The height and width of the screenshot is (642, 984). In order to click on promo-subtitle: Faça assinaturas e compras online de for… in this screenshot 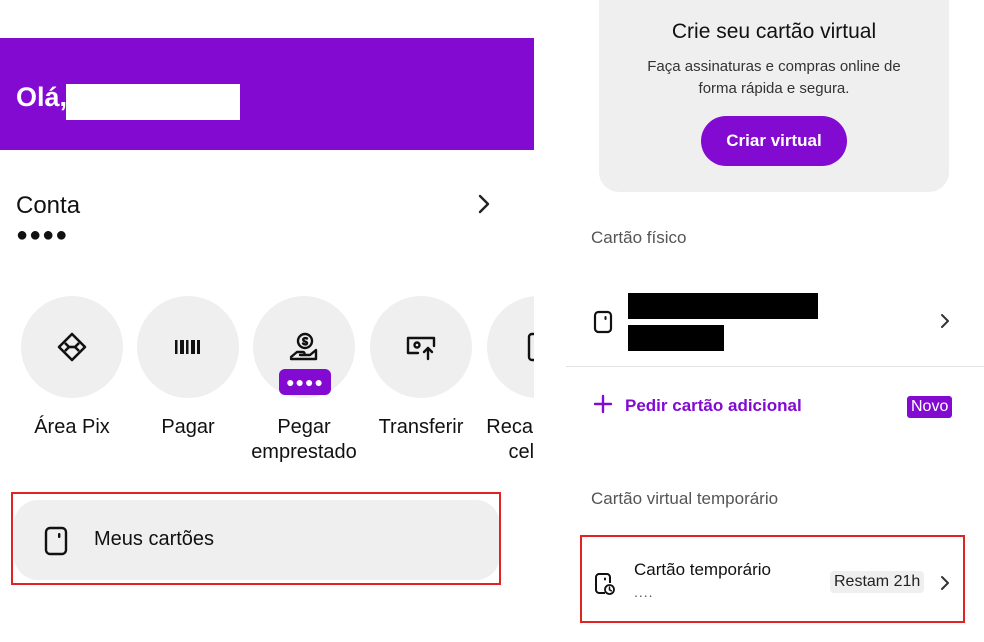, I will do `click(774, 77)`.